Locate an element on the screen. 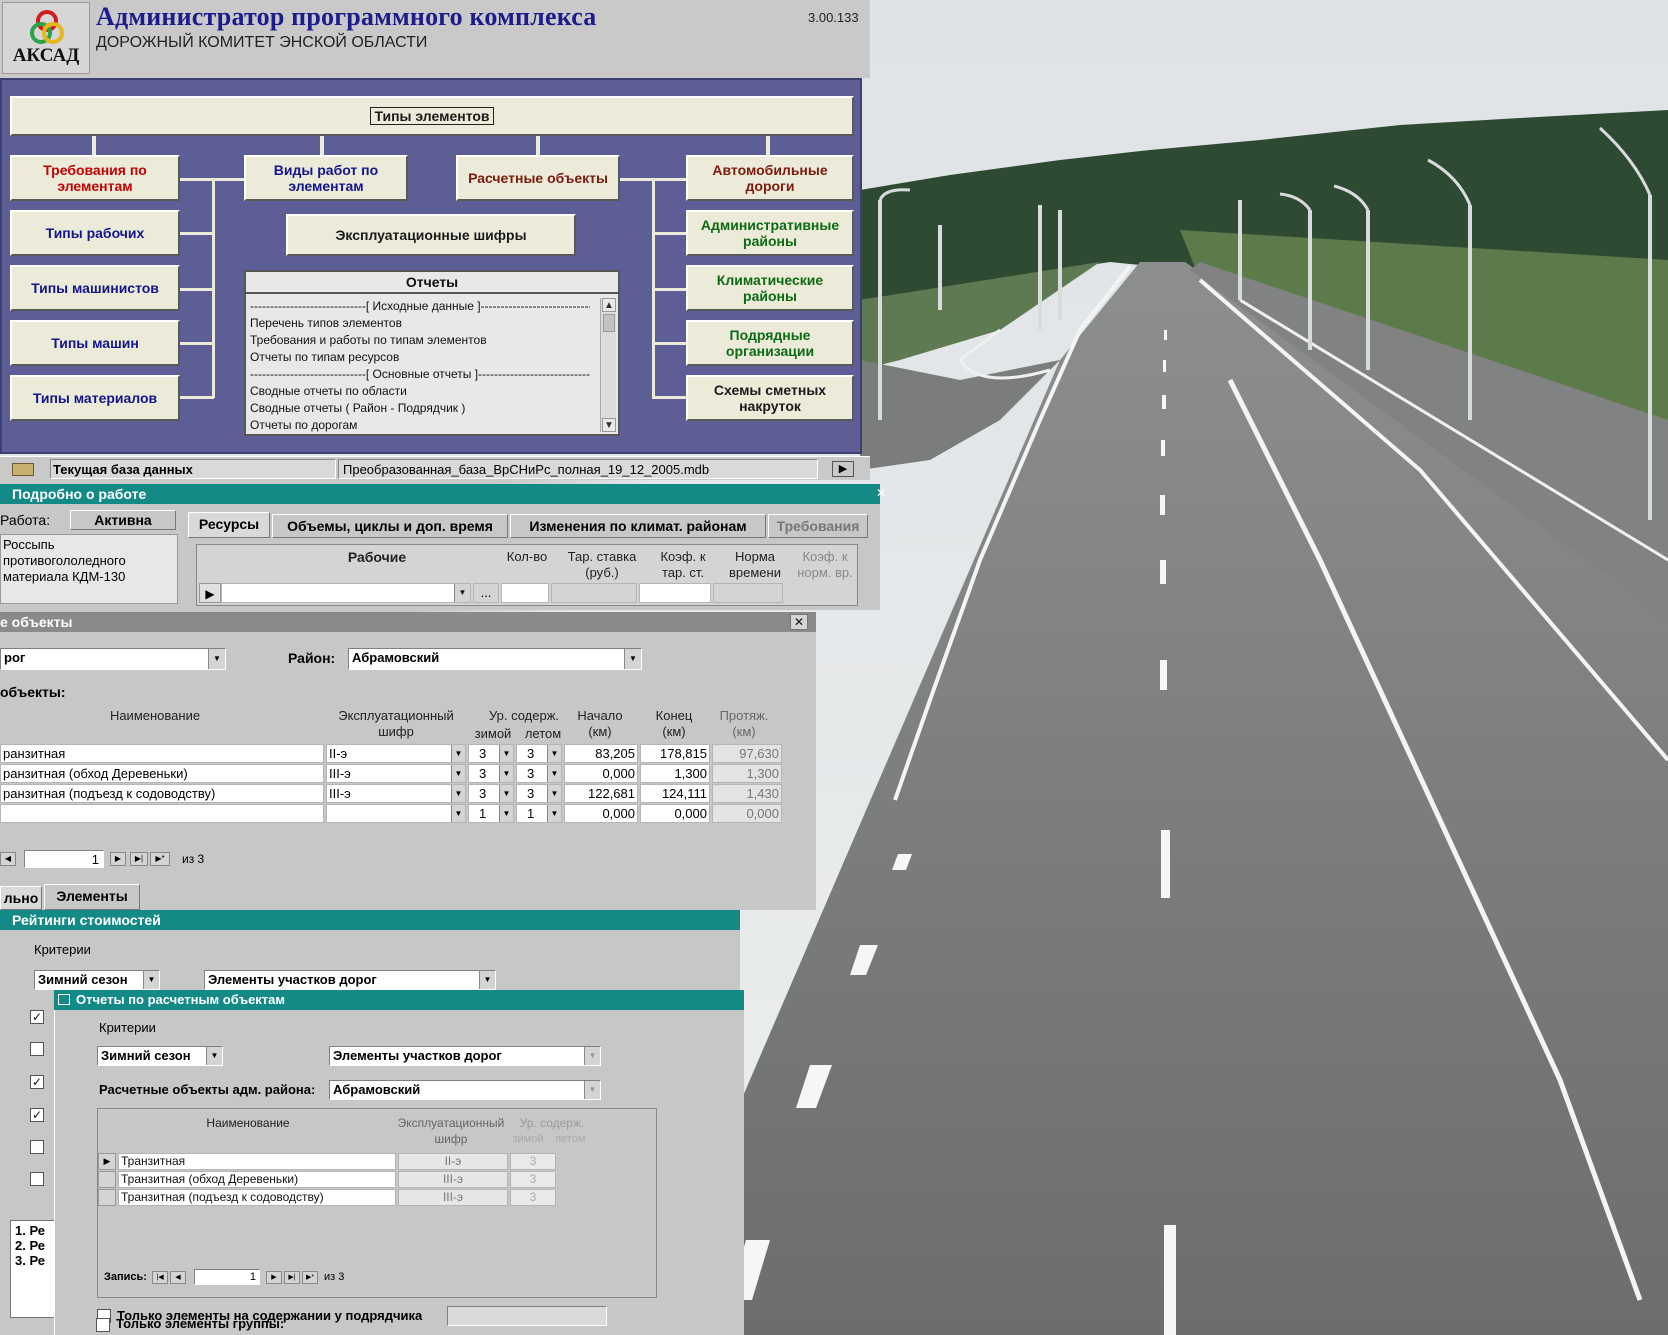 The height and width of the screenshot is (1335, 1668). report-item: Требования и работы по типам элементов is located at coordinates (420, 340).